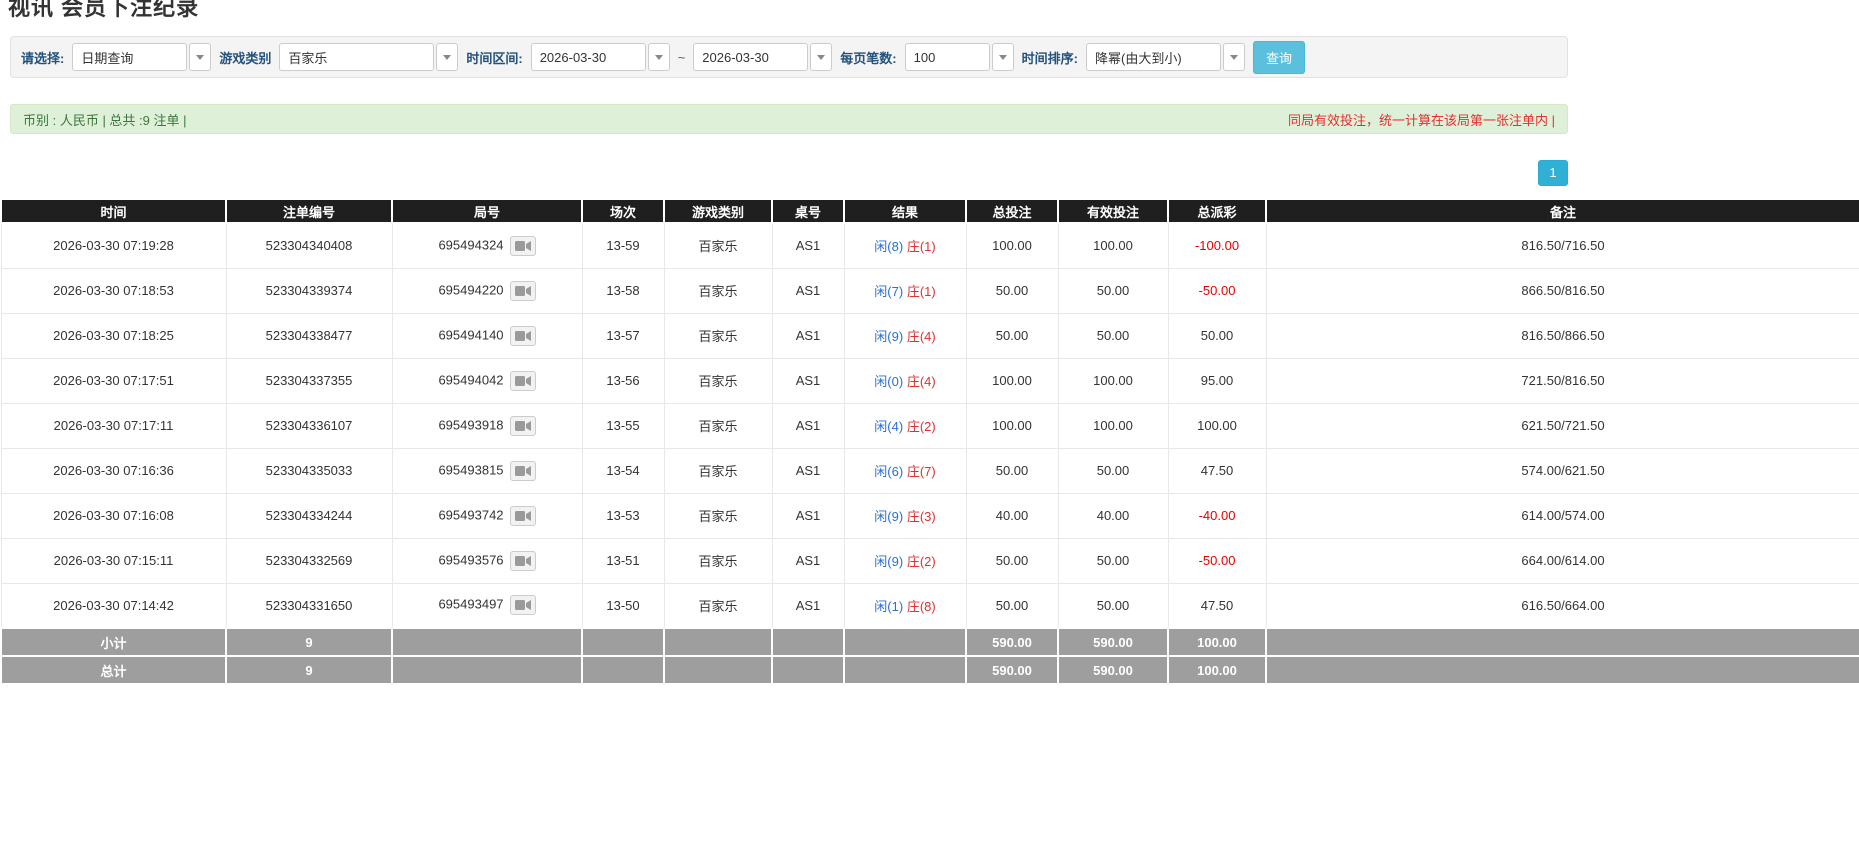  What do you see at coordinates (889, 606) in the screenshot?
I see `player-result: 闲(1)` at bounding box center [889, 606].